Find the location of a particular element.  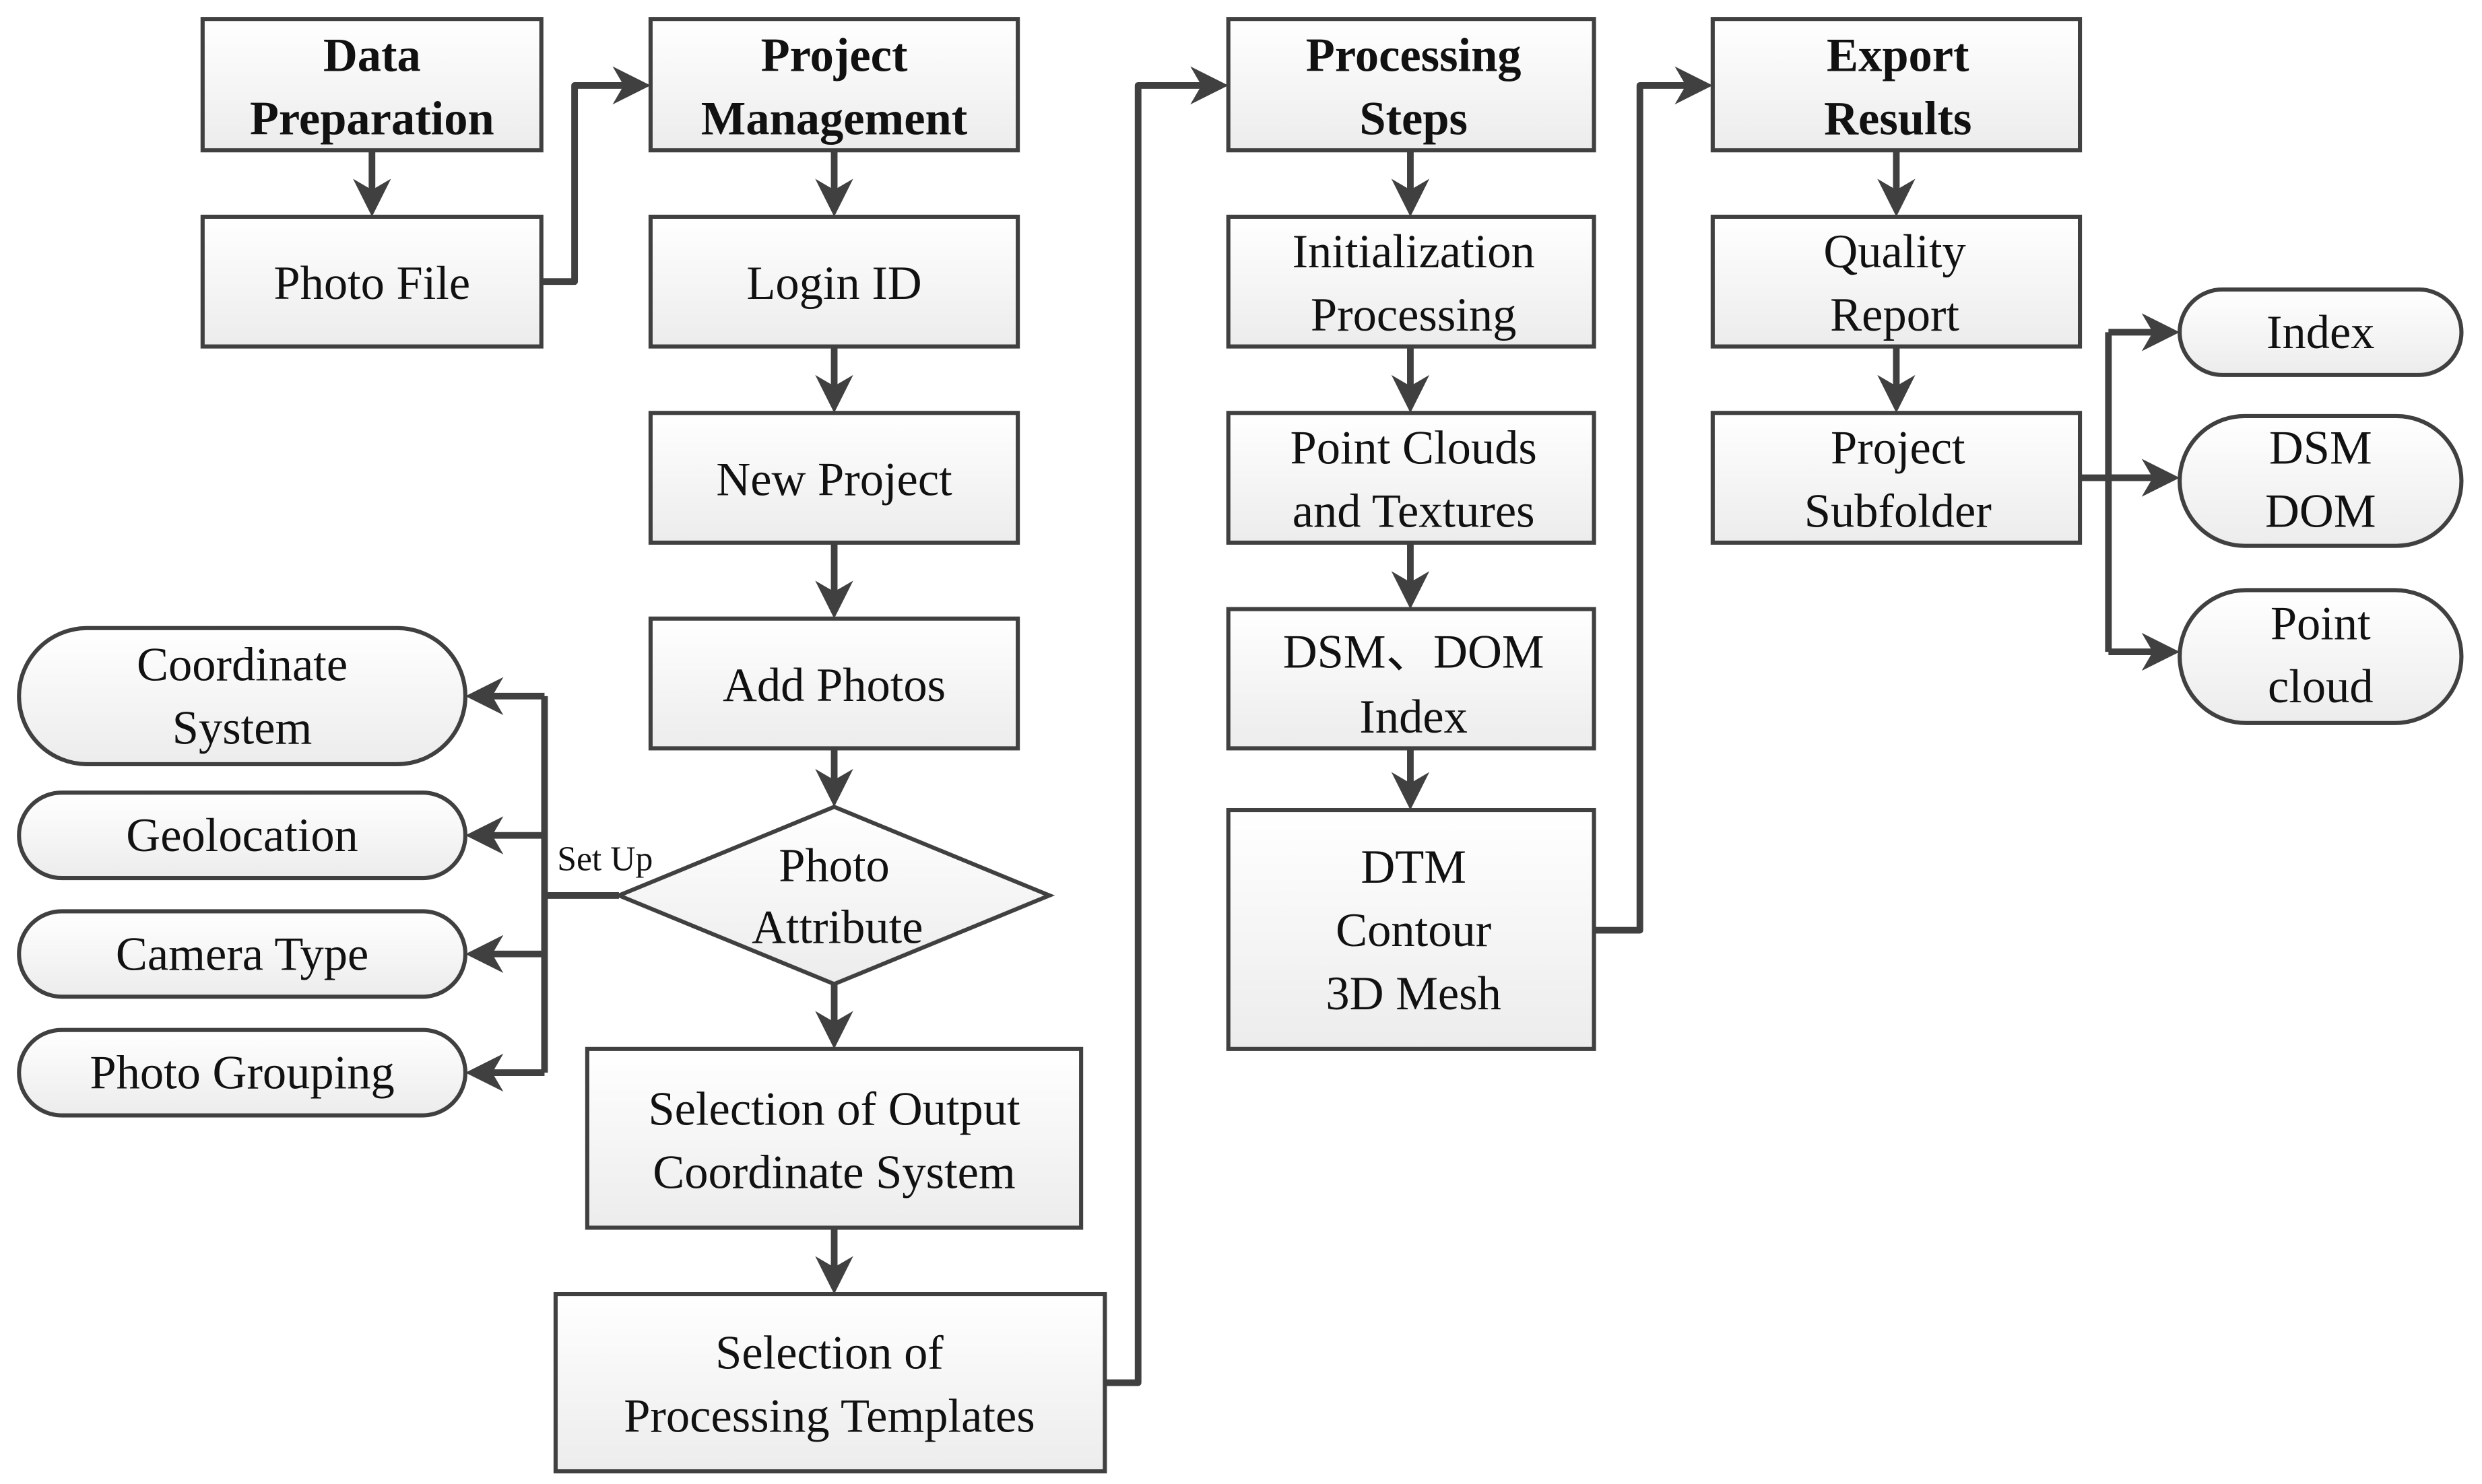

node-text: Report is located at coordinates (1894, 315).